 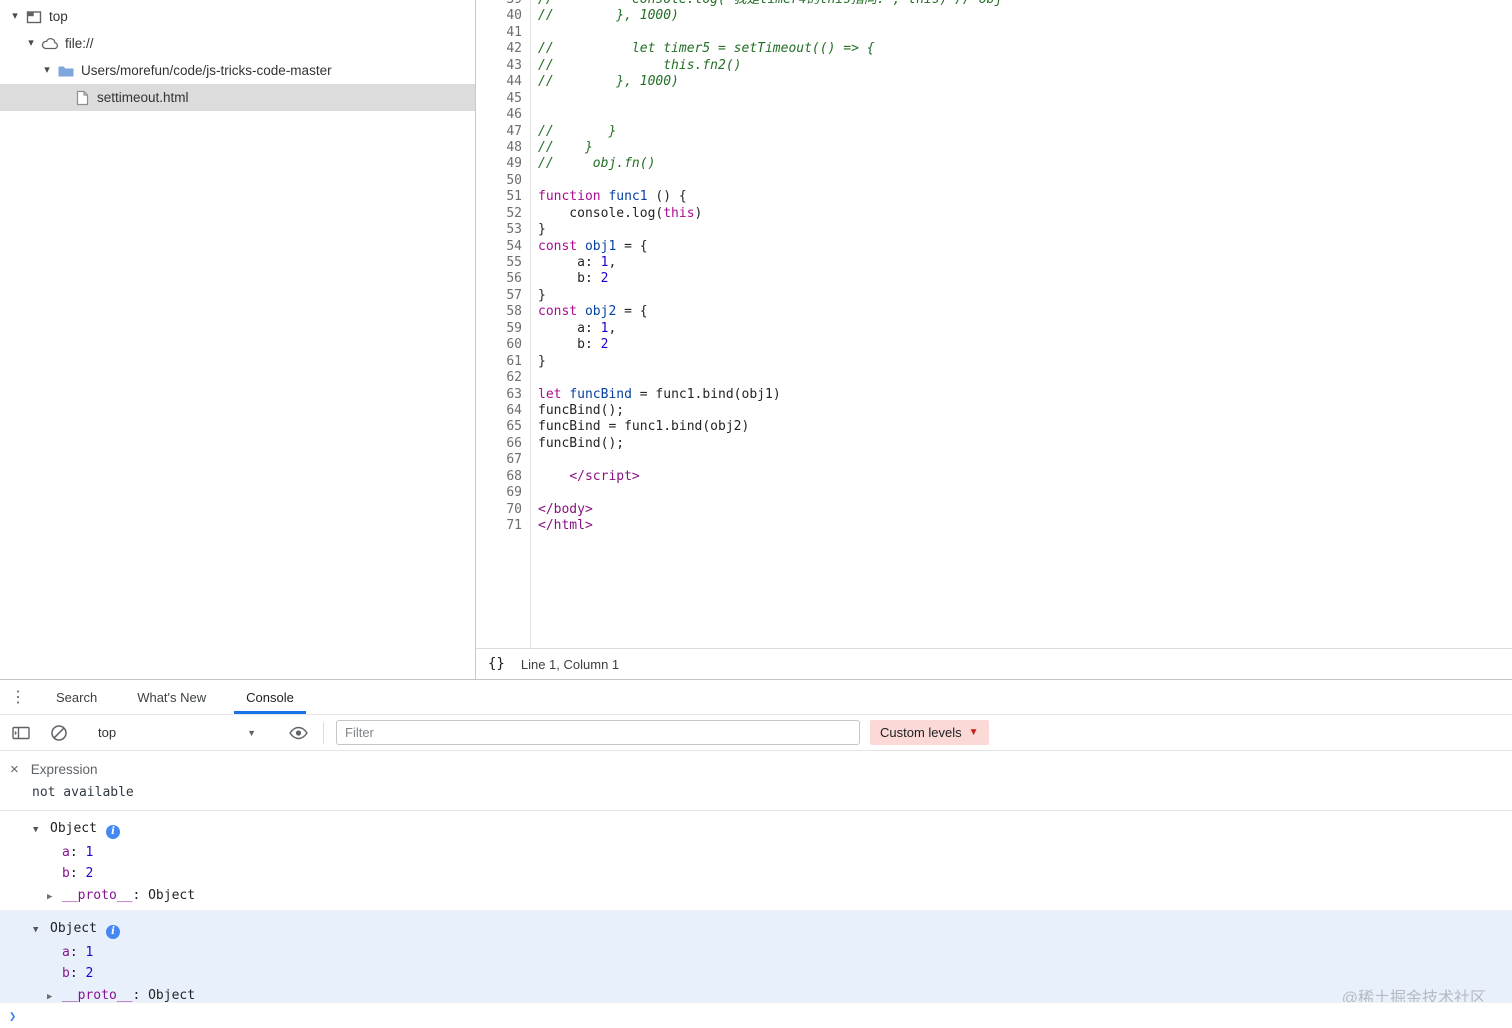 I want to click on custom-levels-dropdown: Custom levels ▼, so click(x=929, y=732).